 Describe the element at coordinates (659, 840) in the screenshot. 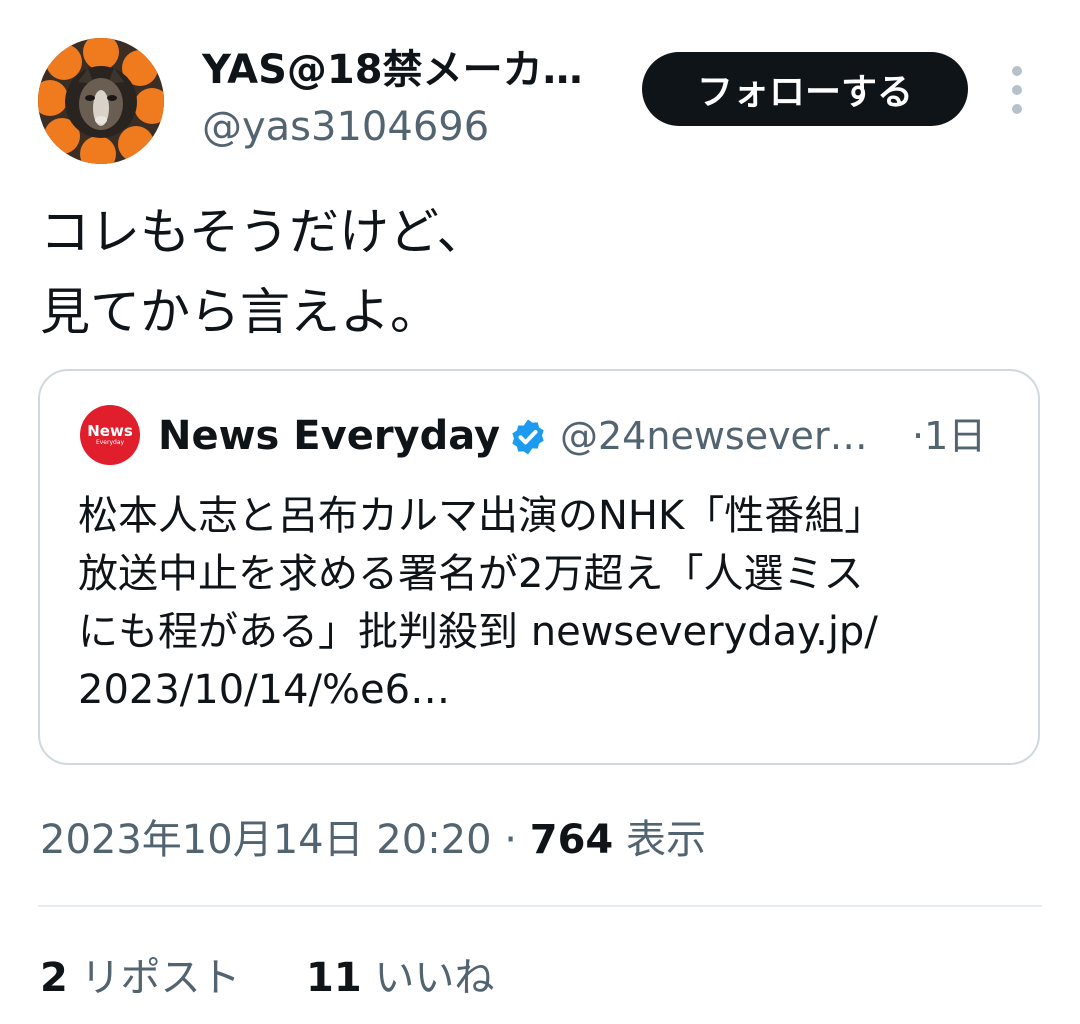

I see `views-label: 表示` at that location.